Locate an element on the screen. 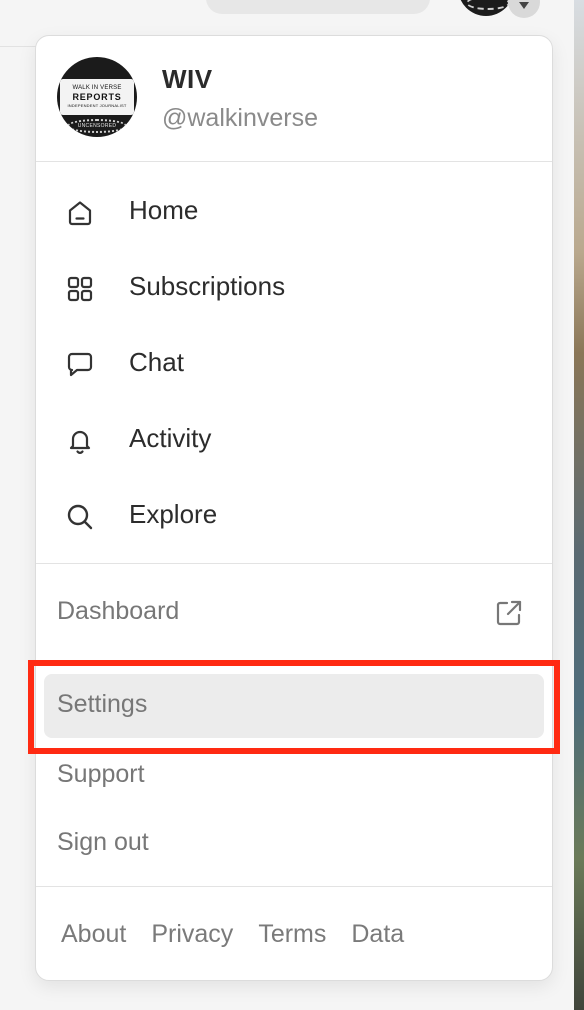 The height and width of the screenshot is (1010, 584). avatar-logo-line1: WALK IN VERSE is located at coordinates (97, 88).